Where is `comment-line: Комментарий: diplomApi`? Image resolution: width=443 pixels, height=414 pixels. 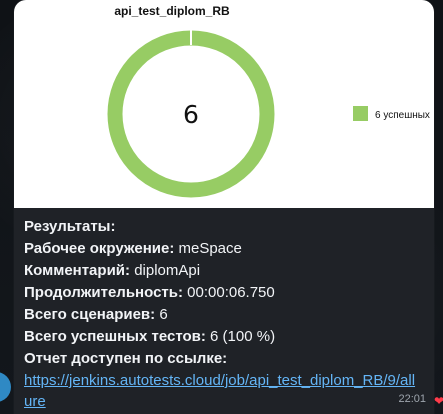 comment-line: Комментарий: diplomApi is located at coordinates (225, 271).